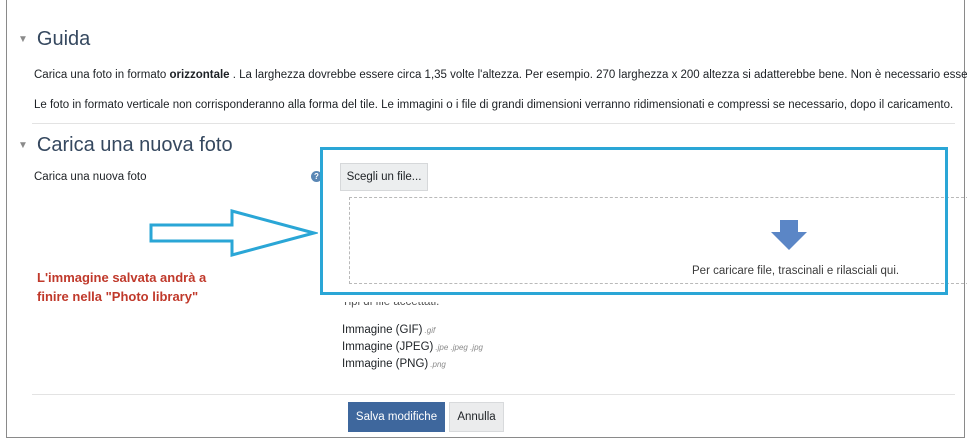 The width and height of the screenshot is (967, 440). What do you see at coordinates (63, 39) in the screenshot?
I see `guide-title: Guida` at bounding box center [63, 39].